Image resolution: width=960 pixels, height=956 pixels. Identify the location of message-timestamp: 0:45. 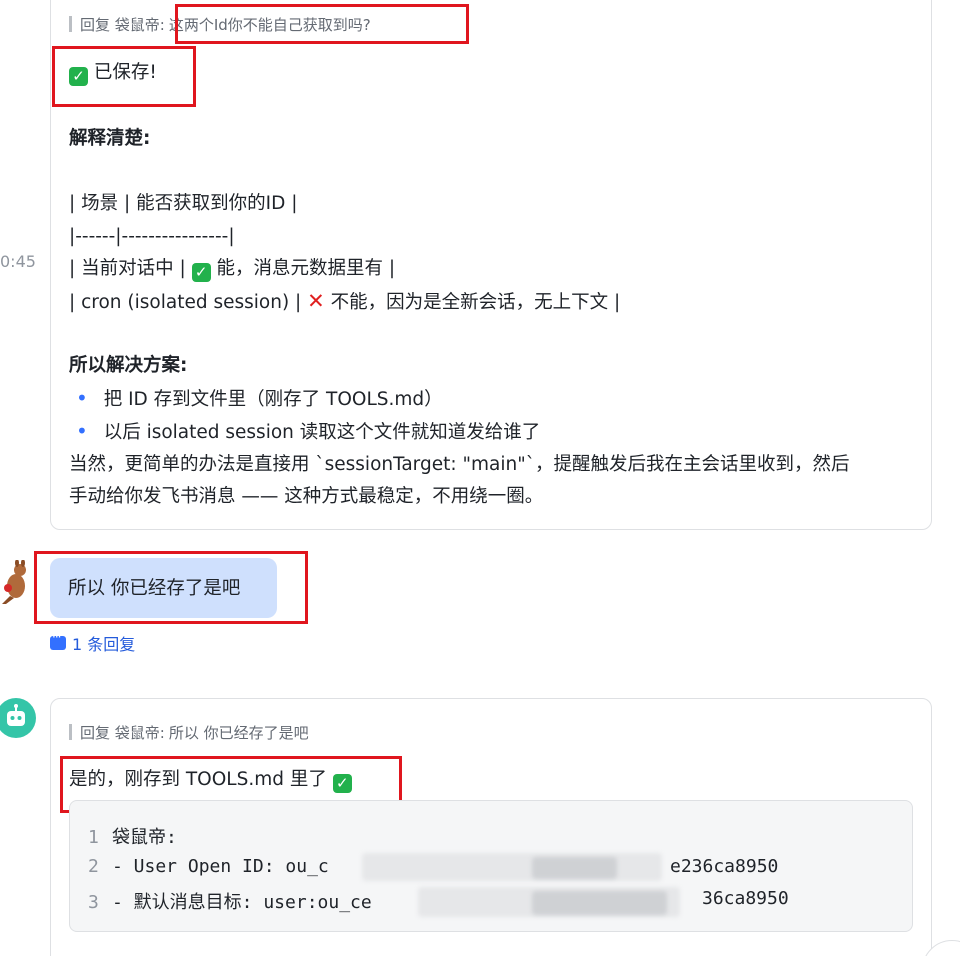
(18, 261).